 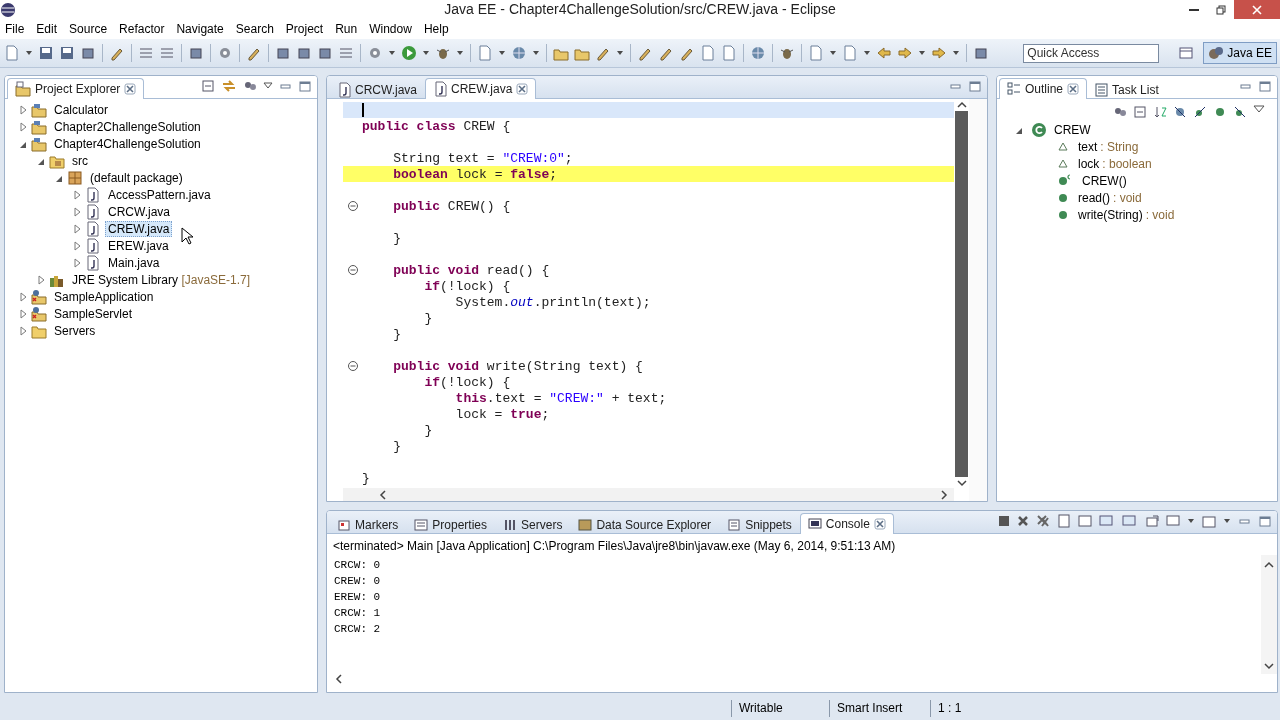 I want to click on menu-item: Refactor, so click(x=145, y=29).